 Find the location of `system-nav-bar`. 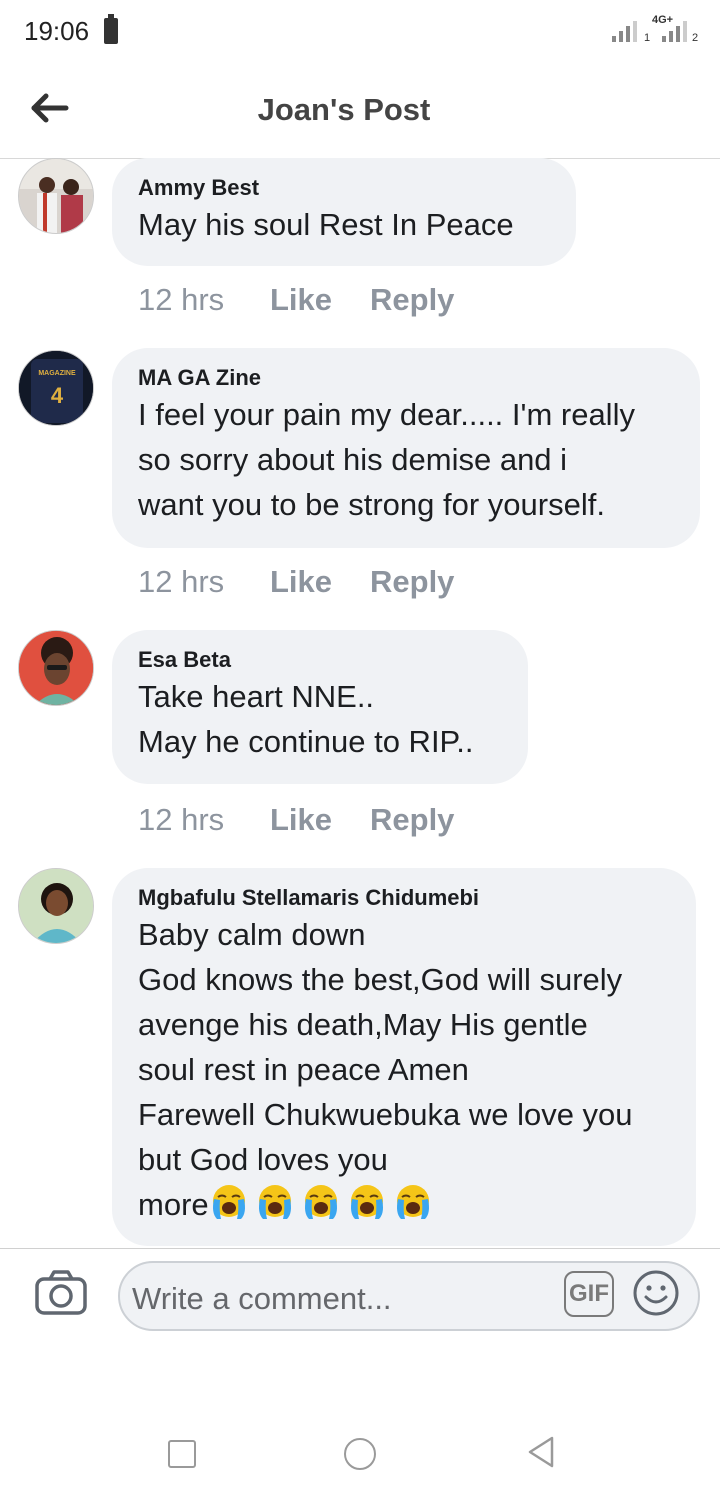

system-nav-bar is located at coordinates (360, 1450).